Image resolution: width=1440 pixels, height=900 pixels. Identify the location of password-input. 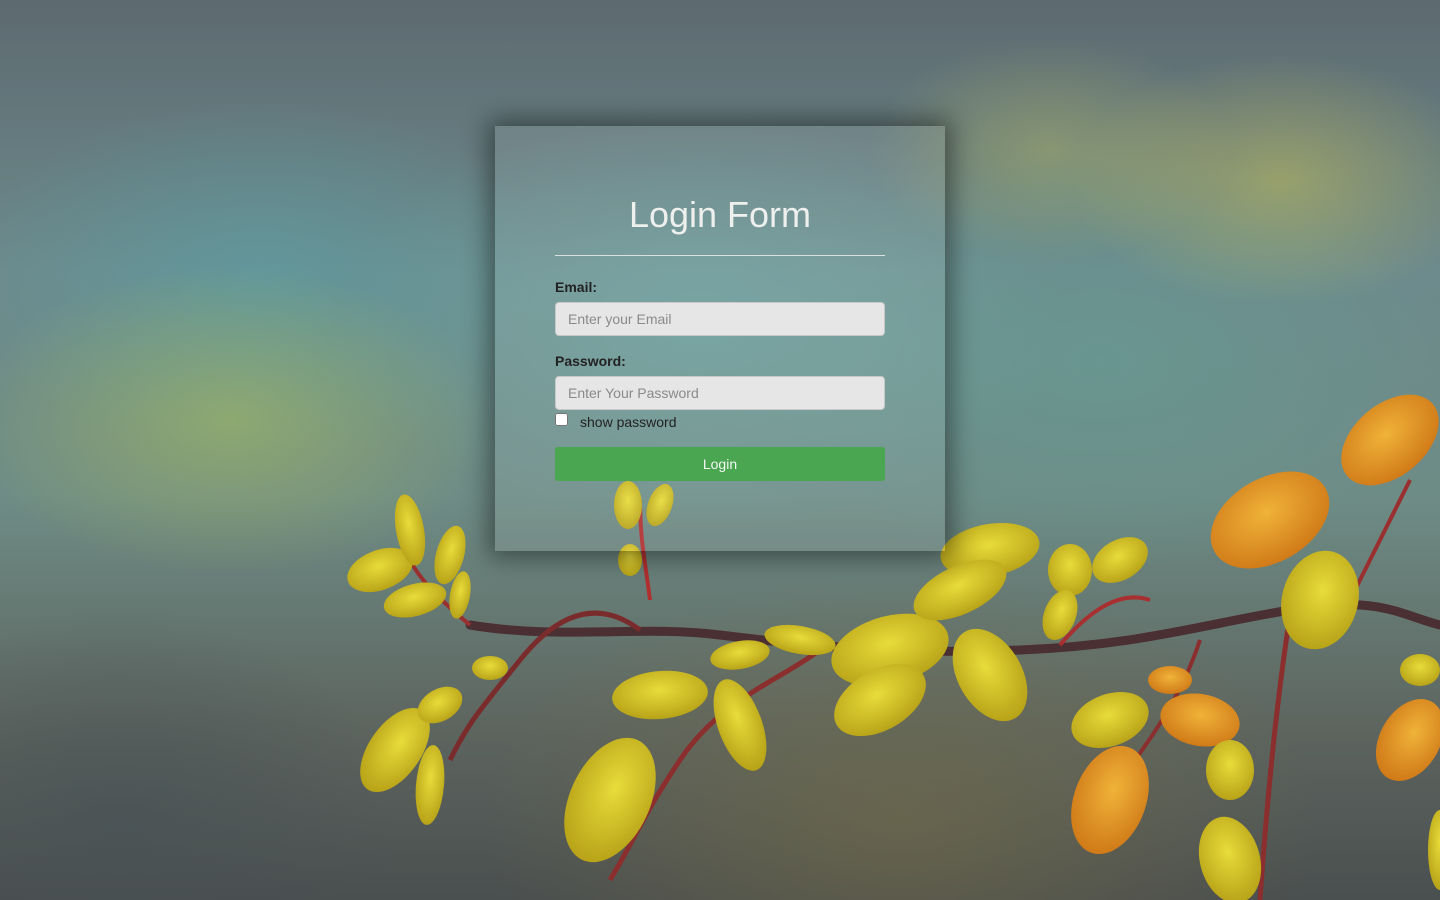
(720, 393).